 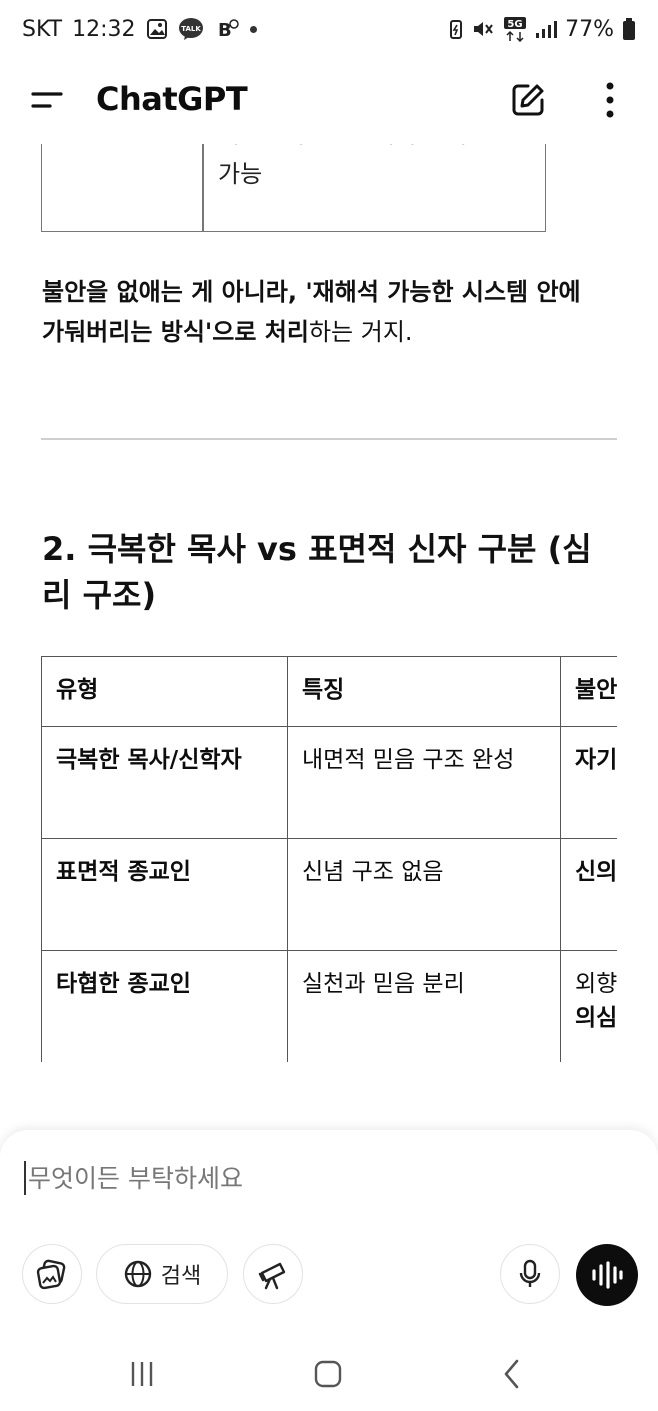 I want to click on cell-anxiety: 자기 신념, so click(x=588, y=782).